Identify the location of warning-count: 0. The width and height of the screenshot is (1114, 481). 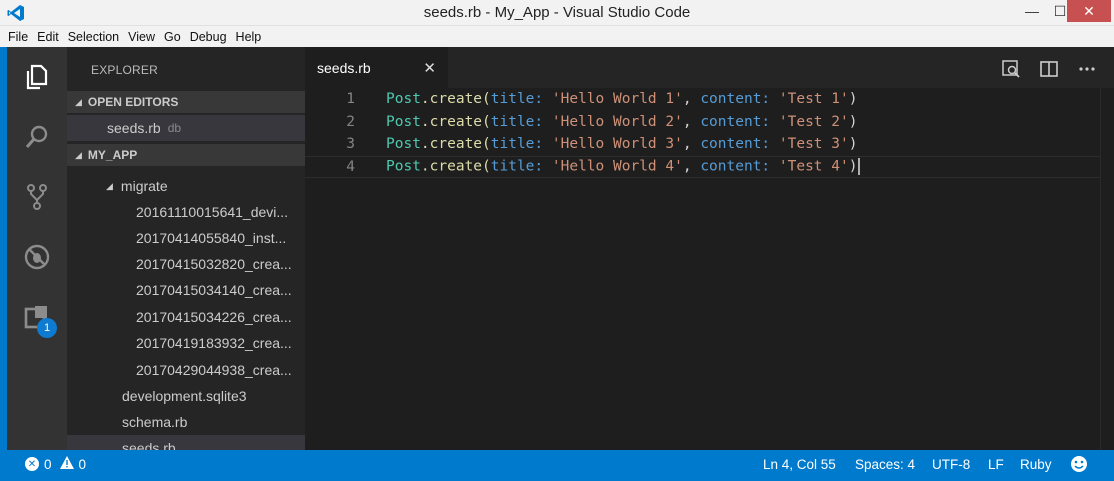
(82, 464).